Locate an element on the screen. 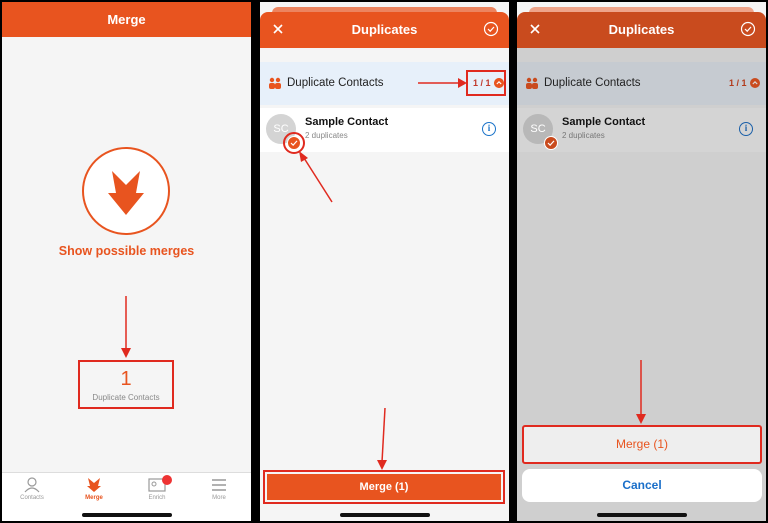 Image resolution: width=768 pixels, height=523 pixels. tab-more: More is located at coordinates (219, 489).